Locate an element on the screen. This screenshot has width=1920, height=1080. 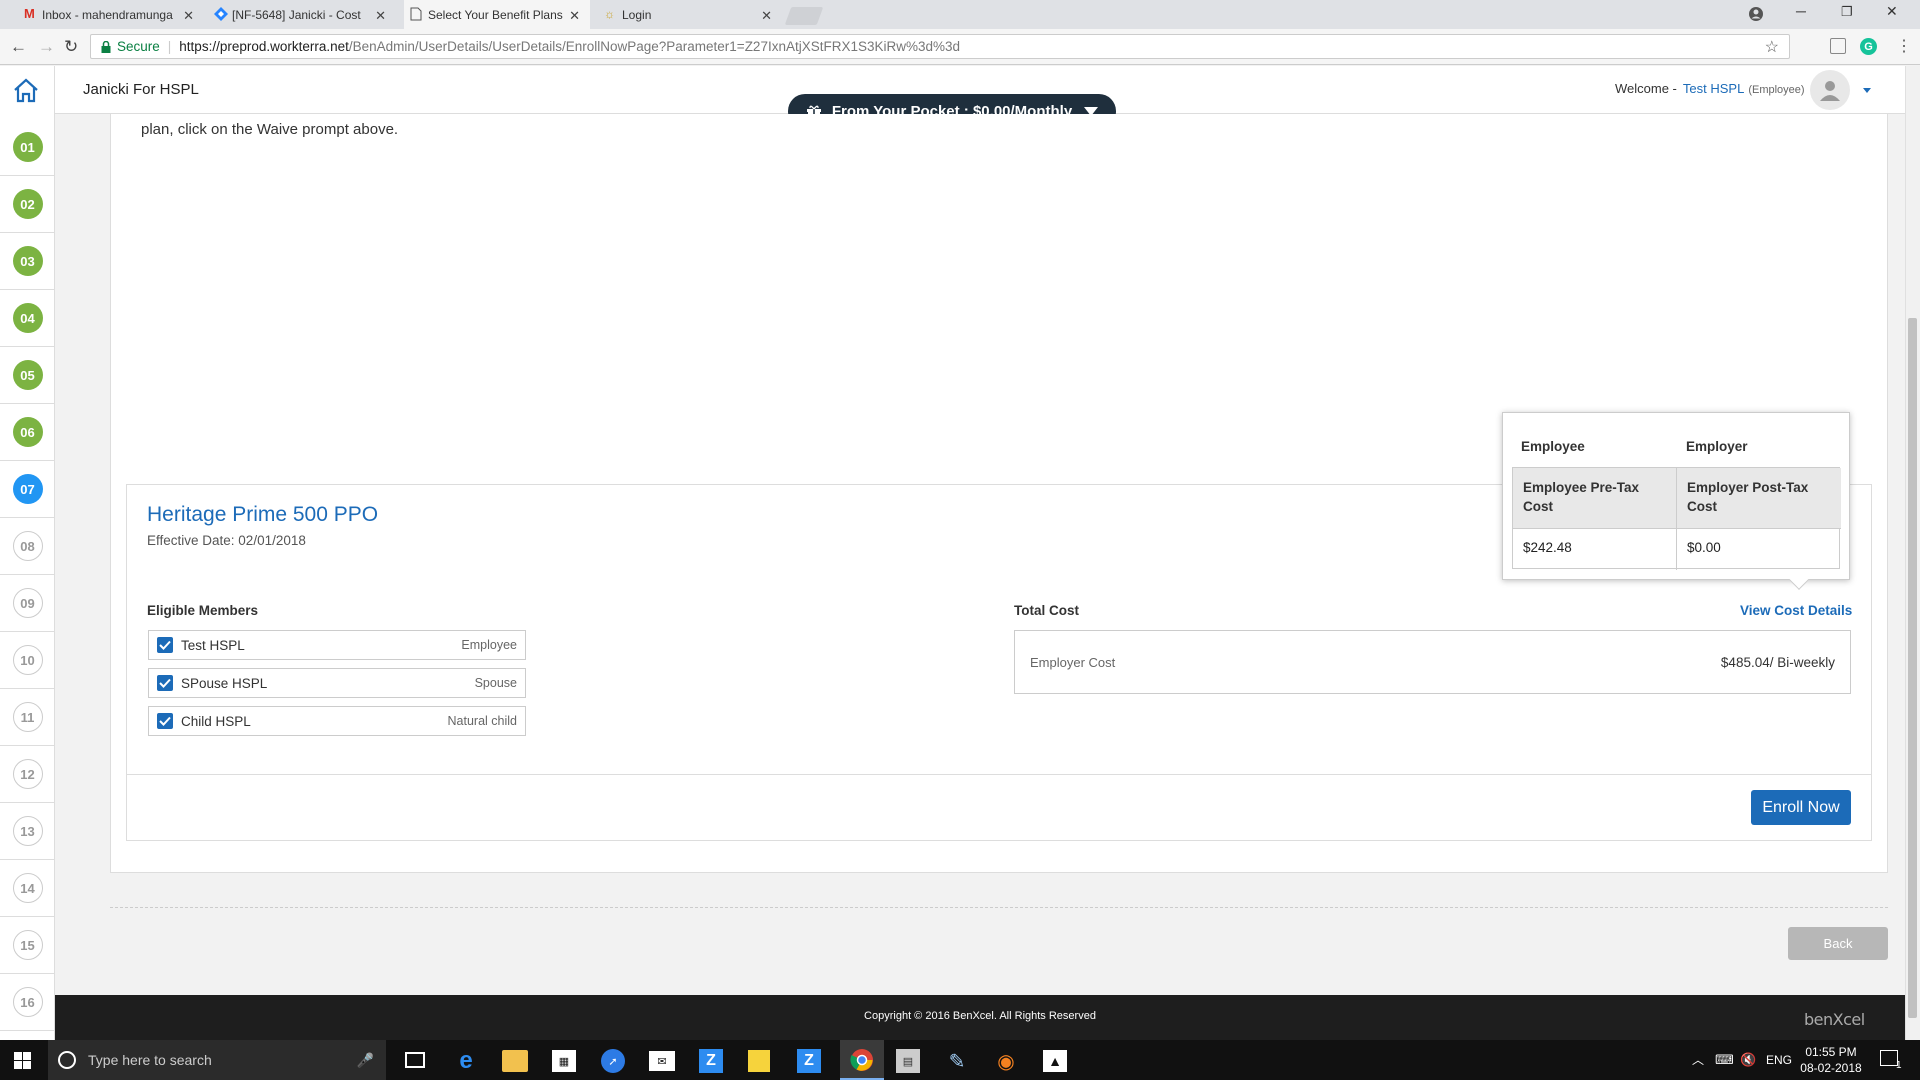
menu-icon: ⋮ is located at coordinates (1904, 46).